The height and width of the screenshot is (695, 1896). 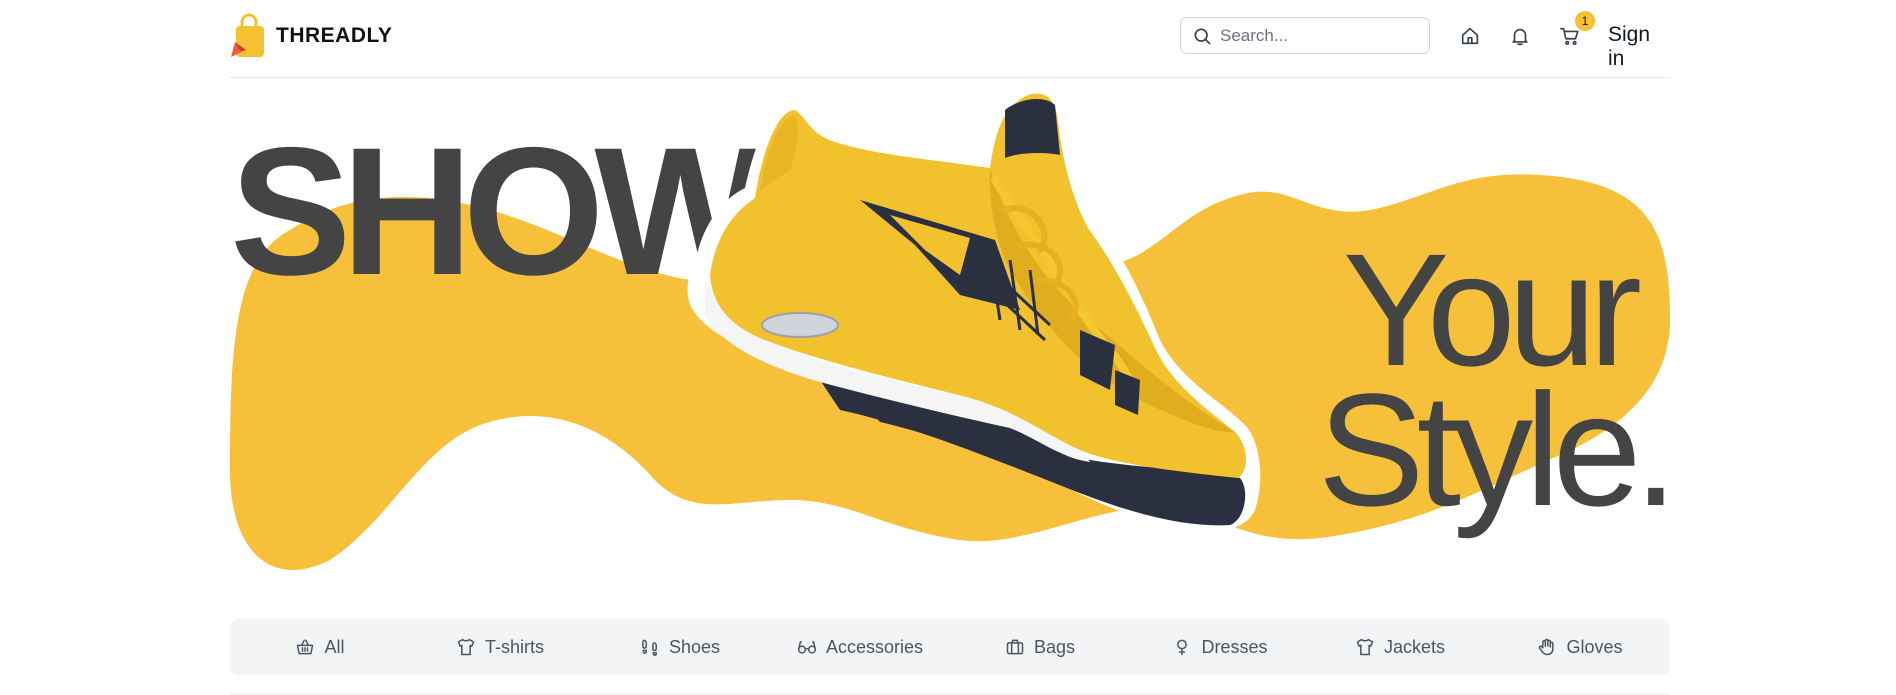 I want to click on category-accessories: Accessories, so click(x=860, y=647).